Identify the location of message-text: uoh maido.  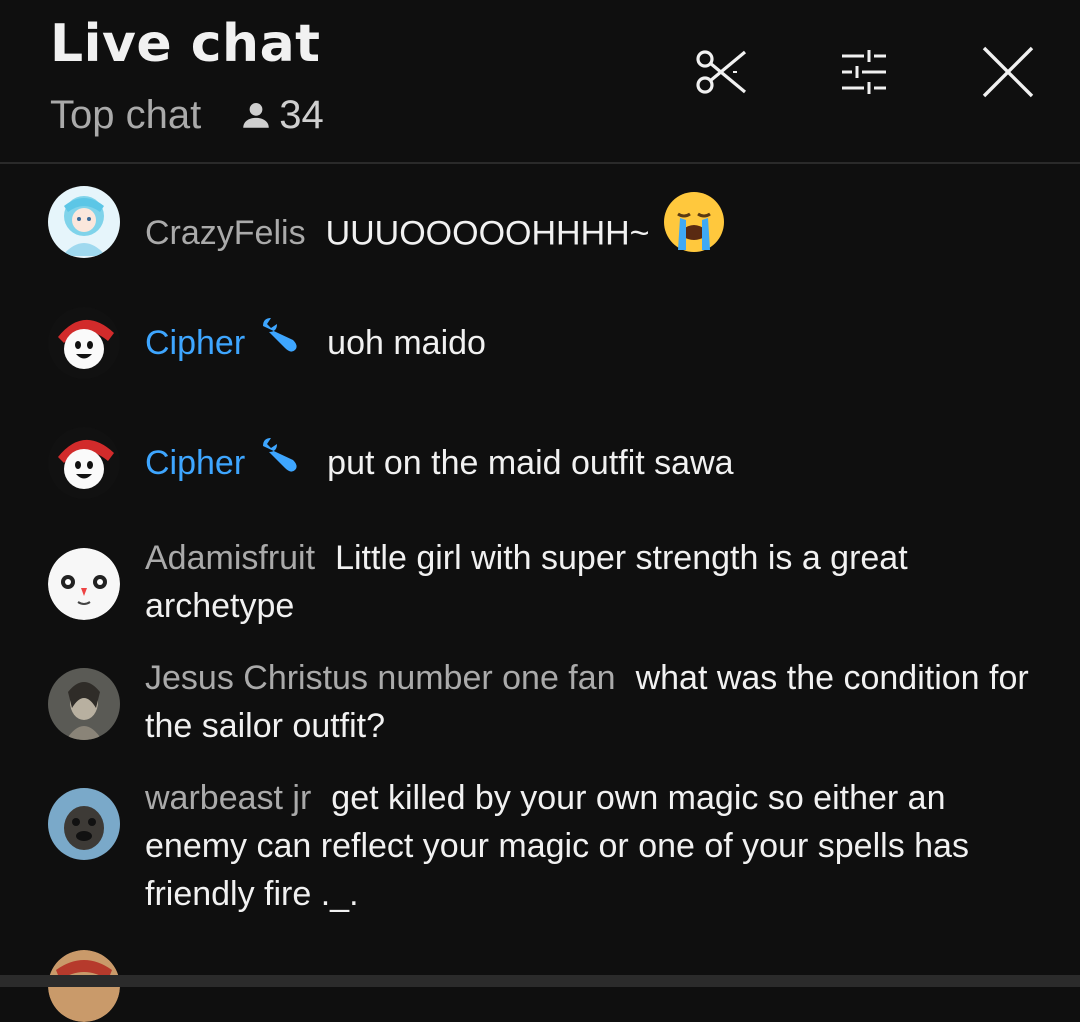
(406, 343).